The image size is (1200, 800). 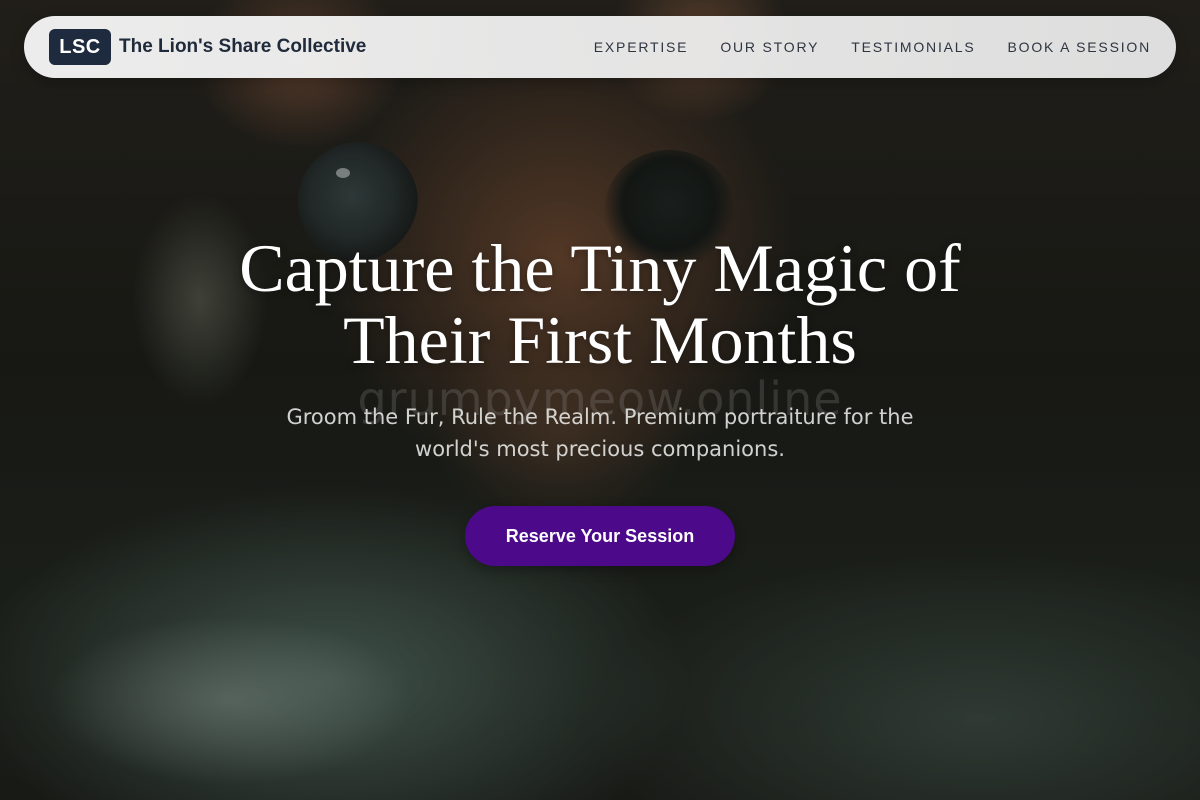 What do you see at coordinates (600, 536) in the screenshot?
I see `reserve-session-button: Reserve Your Session` at bounding box center [600, 536].